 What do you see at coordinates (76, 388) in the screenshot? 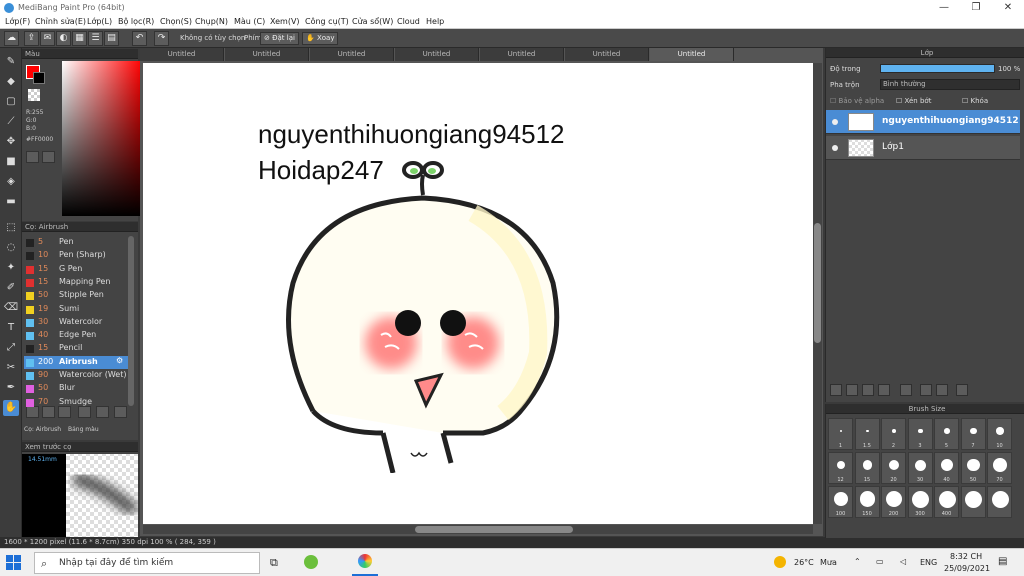
I see `brush-list-item: 50 Blur` at bounding box center [76, 388].